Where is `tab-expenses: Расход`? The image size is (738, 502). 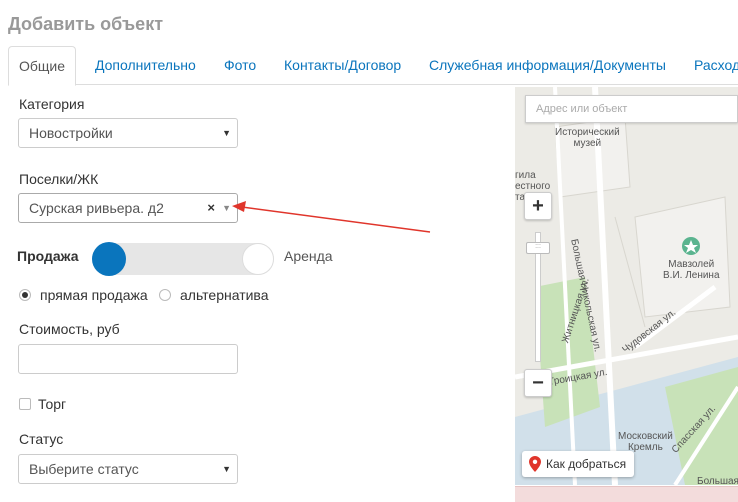 tab-expenses: Расход is located at coordinates (711, 65).